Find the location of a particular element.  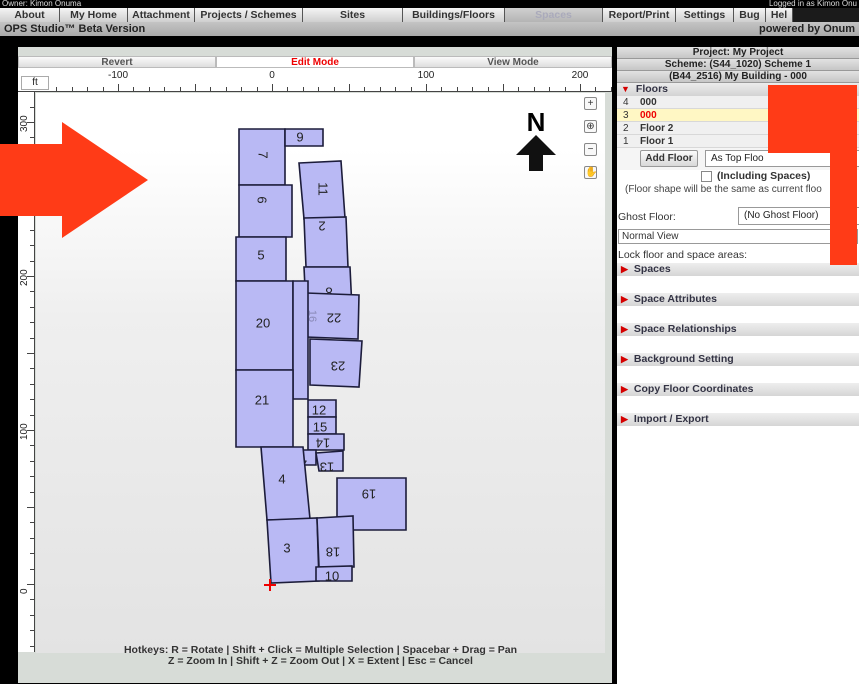

x-axis-label: 200 is located at coordinates (580, 75).